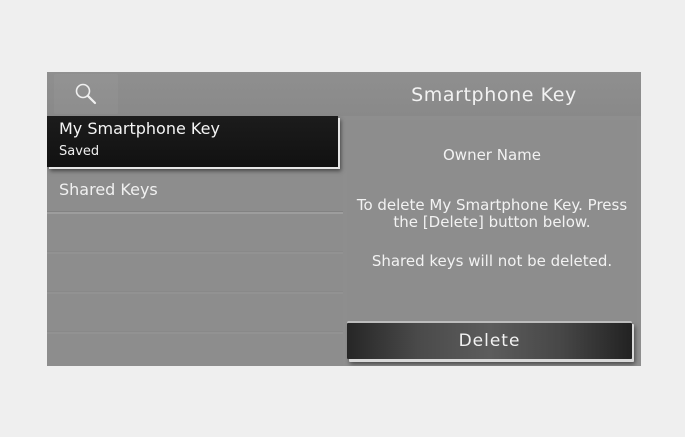  I want to click on list-item-status: Saved, so click(79, 151).